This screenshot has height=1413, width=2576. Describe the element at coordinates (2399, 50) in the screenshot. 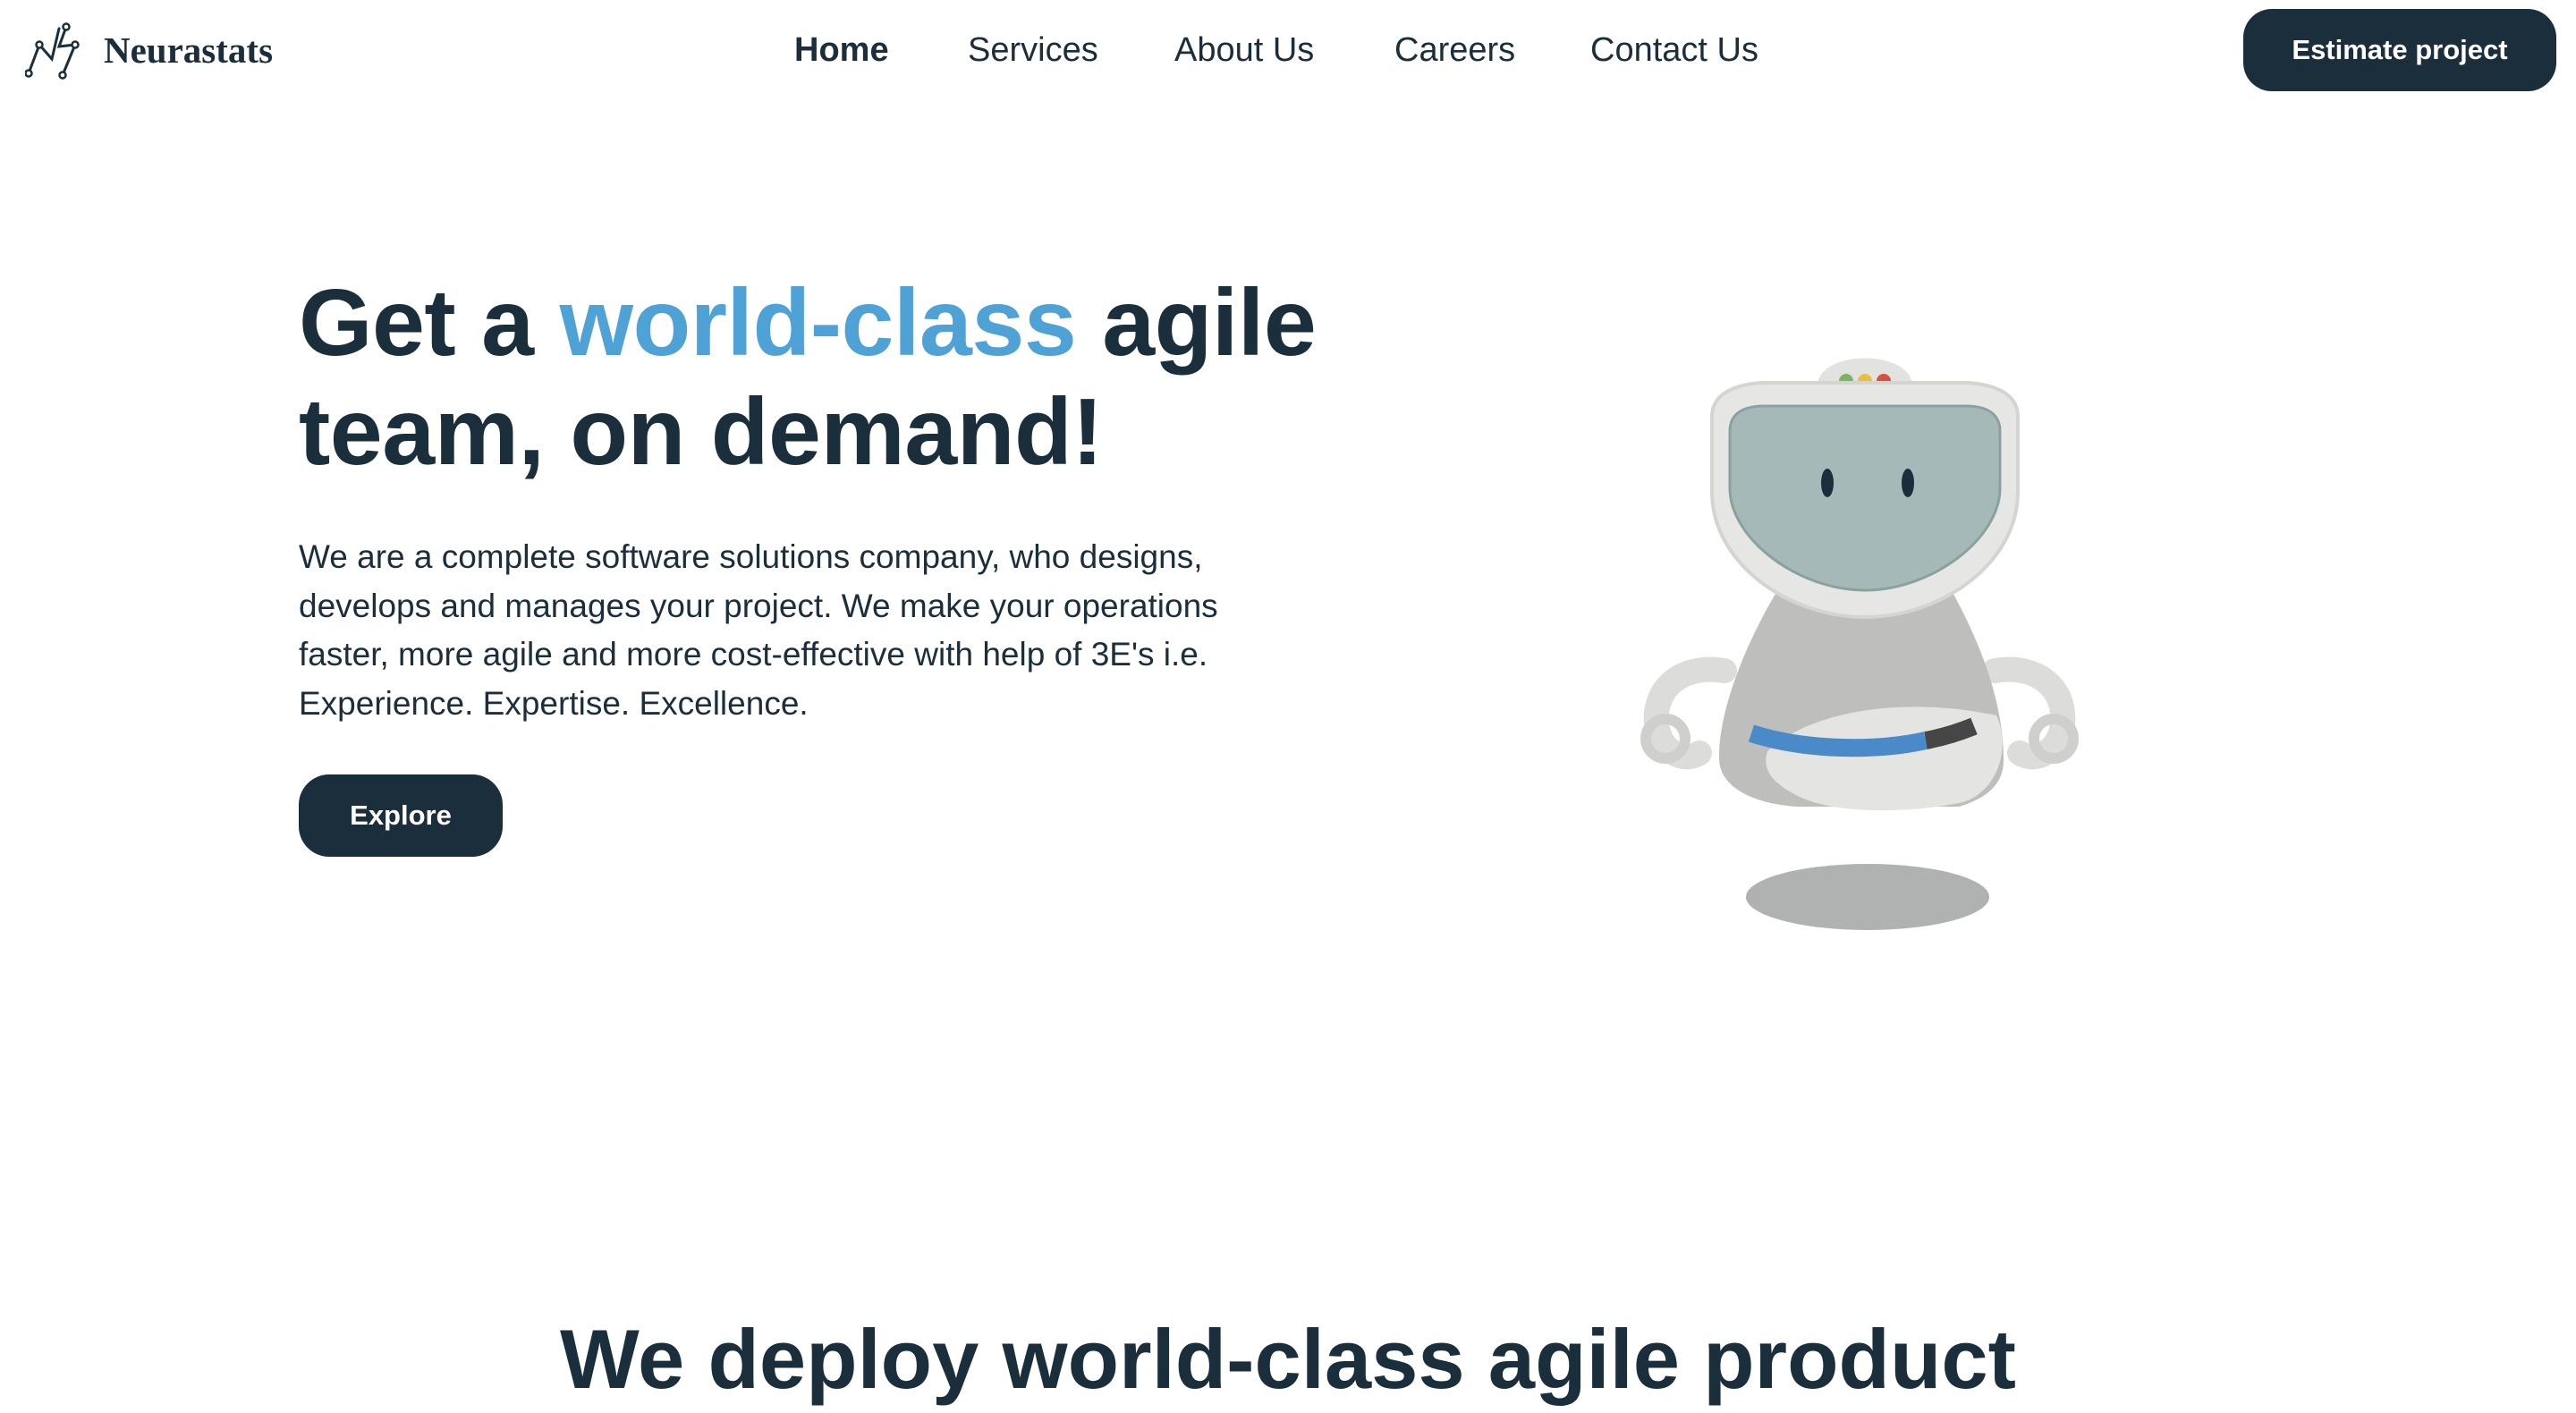

I see `estimate-project-button: Estimate project` at that location.